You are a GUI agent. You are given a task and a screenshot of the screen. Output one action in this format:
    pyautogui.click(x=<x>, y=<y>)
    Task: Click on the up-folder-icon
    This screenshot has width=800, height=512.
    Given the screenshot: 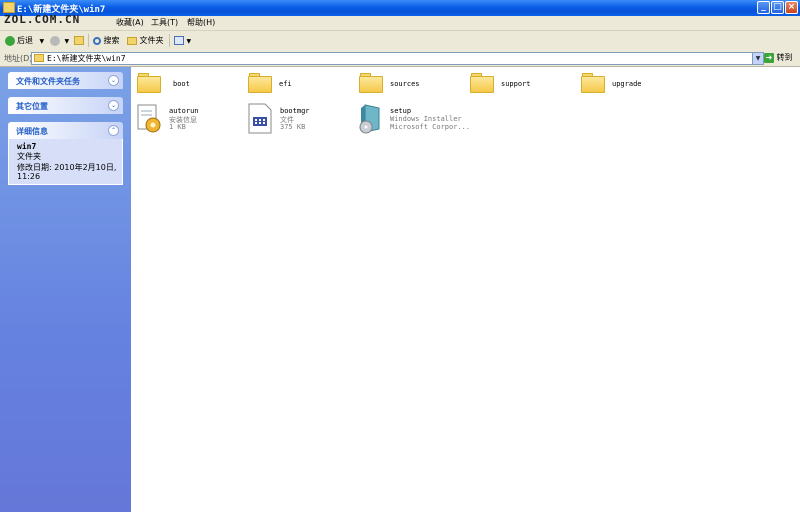 What is the action you would take?
    pyautogui.click(x=79, y=40)
    